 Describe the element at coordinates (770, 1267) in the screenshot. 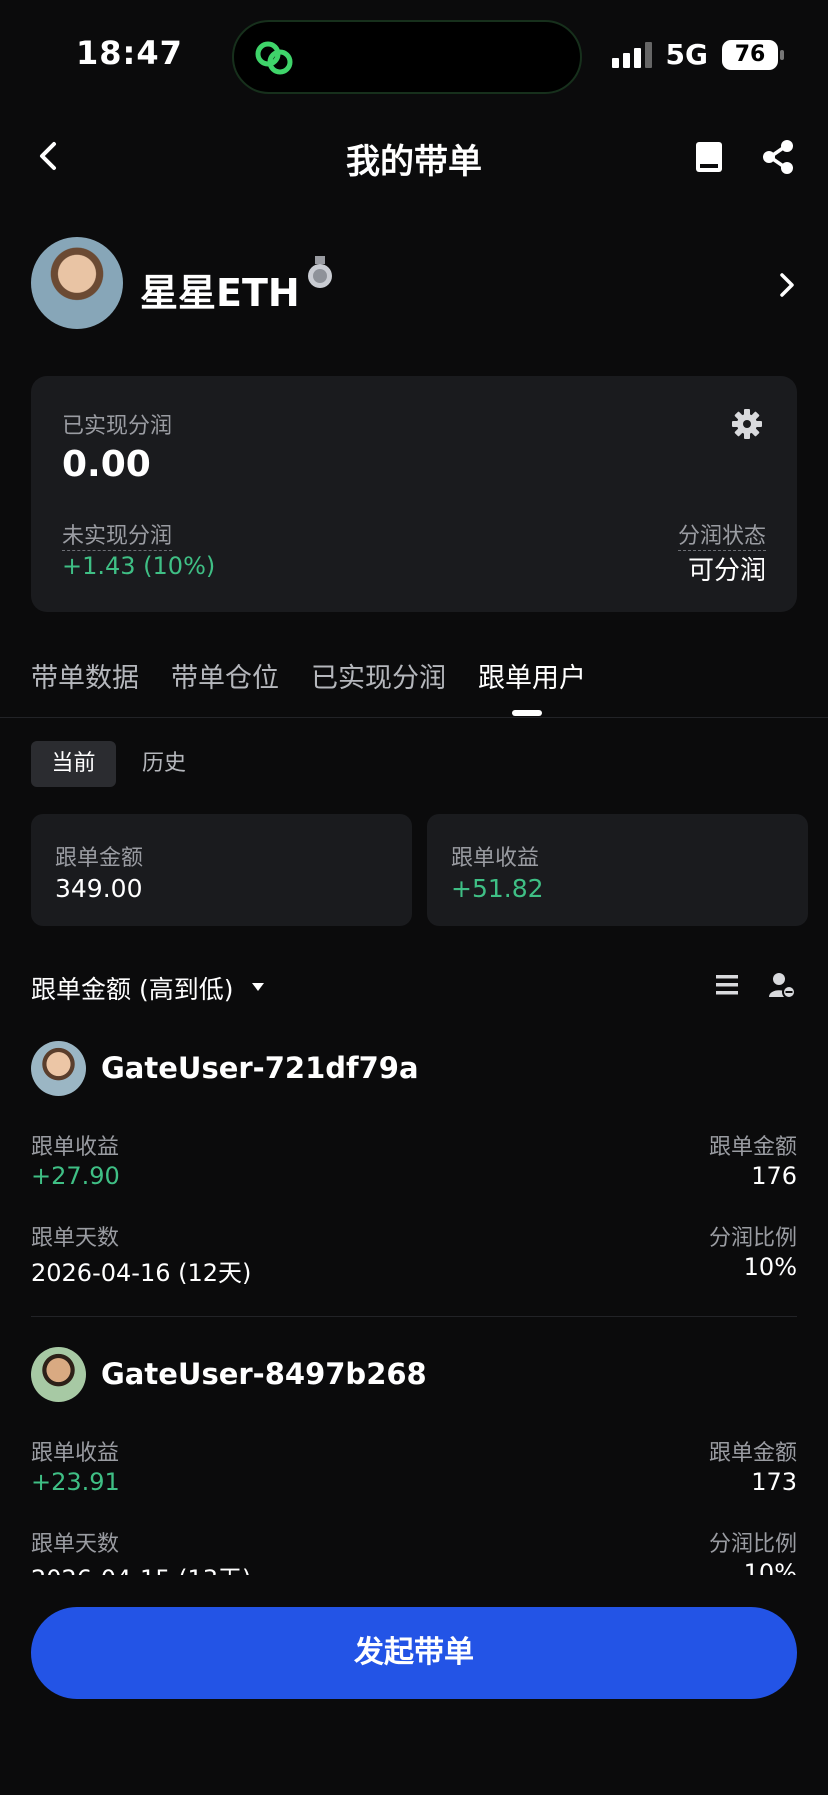

I see `follower-ratio-value: 10%` at that location.